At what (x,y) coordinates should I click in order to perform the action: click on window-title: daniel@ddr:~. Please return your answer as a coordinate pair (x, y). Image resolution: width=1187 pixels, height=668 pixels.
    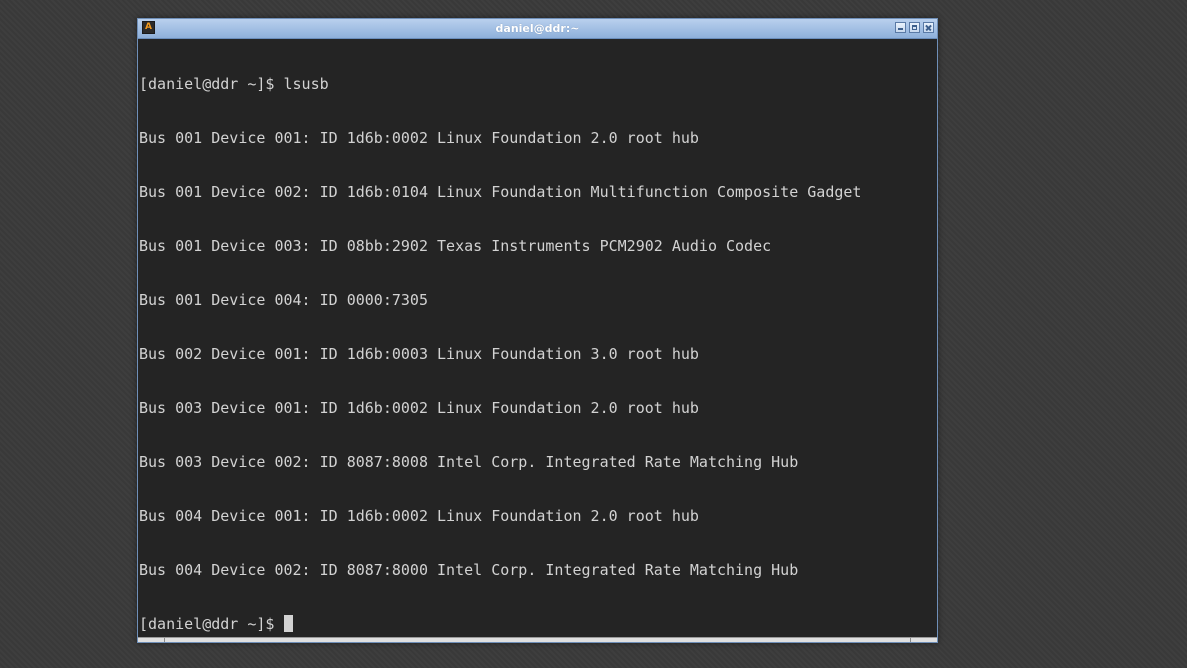
    Looking at the image, I should click on (537, 28).